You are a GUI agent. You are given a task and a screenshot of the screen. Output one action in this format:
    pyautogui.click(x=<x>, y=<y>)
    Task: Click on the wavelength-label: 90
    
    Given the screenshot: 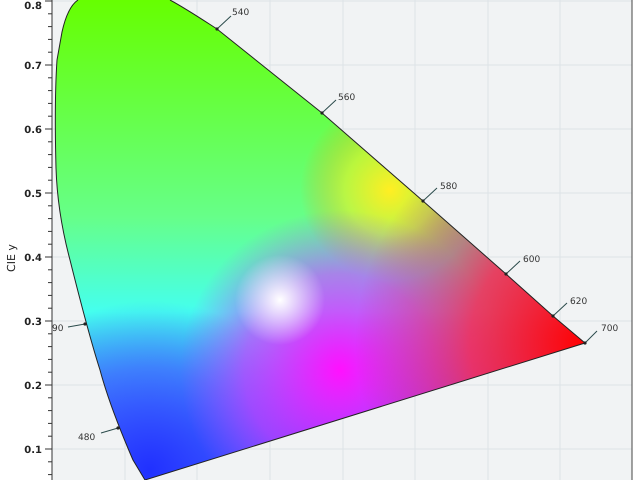 What is the action you would take?
    pyautogui.click(x=58, y=329)
    